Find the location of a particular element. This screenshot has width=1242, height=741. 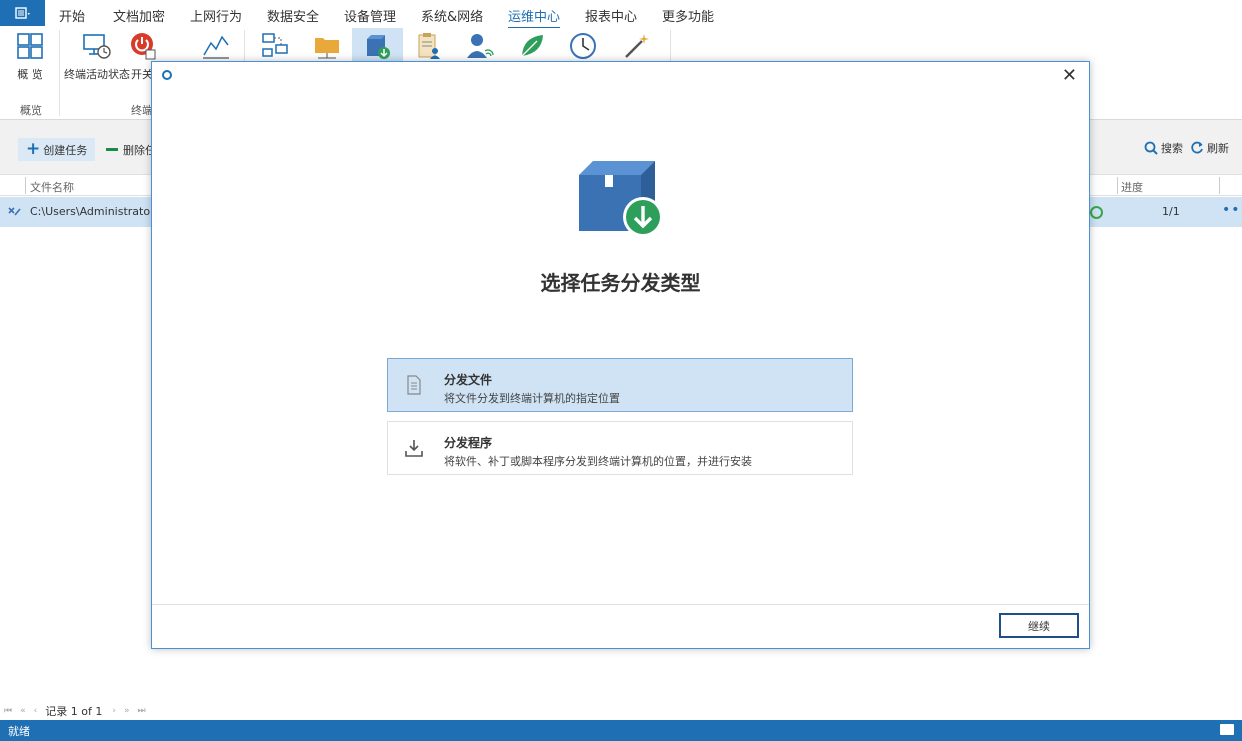

download-tray-icon is located at coordinates (414, 448).